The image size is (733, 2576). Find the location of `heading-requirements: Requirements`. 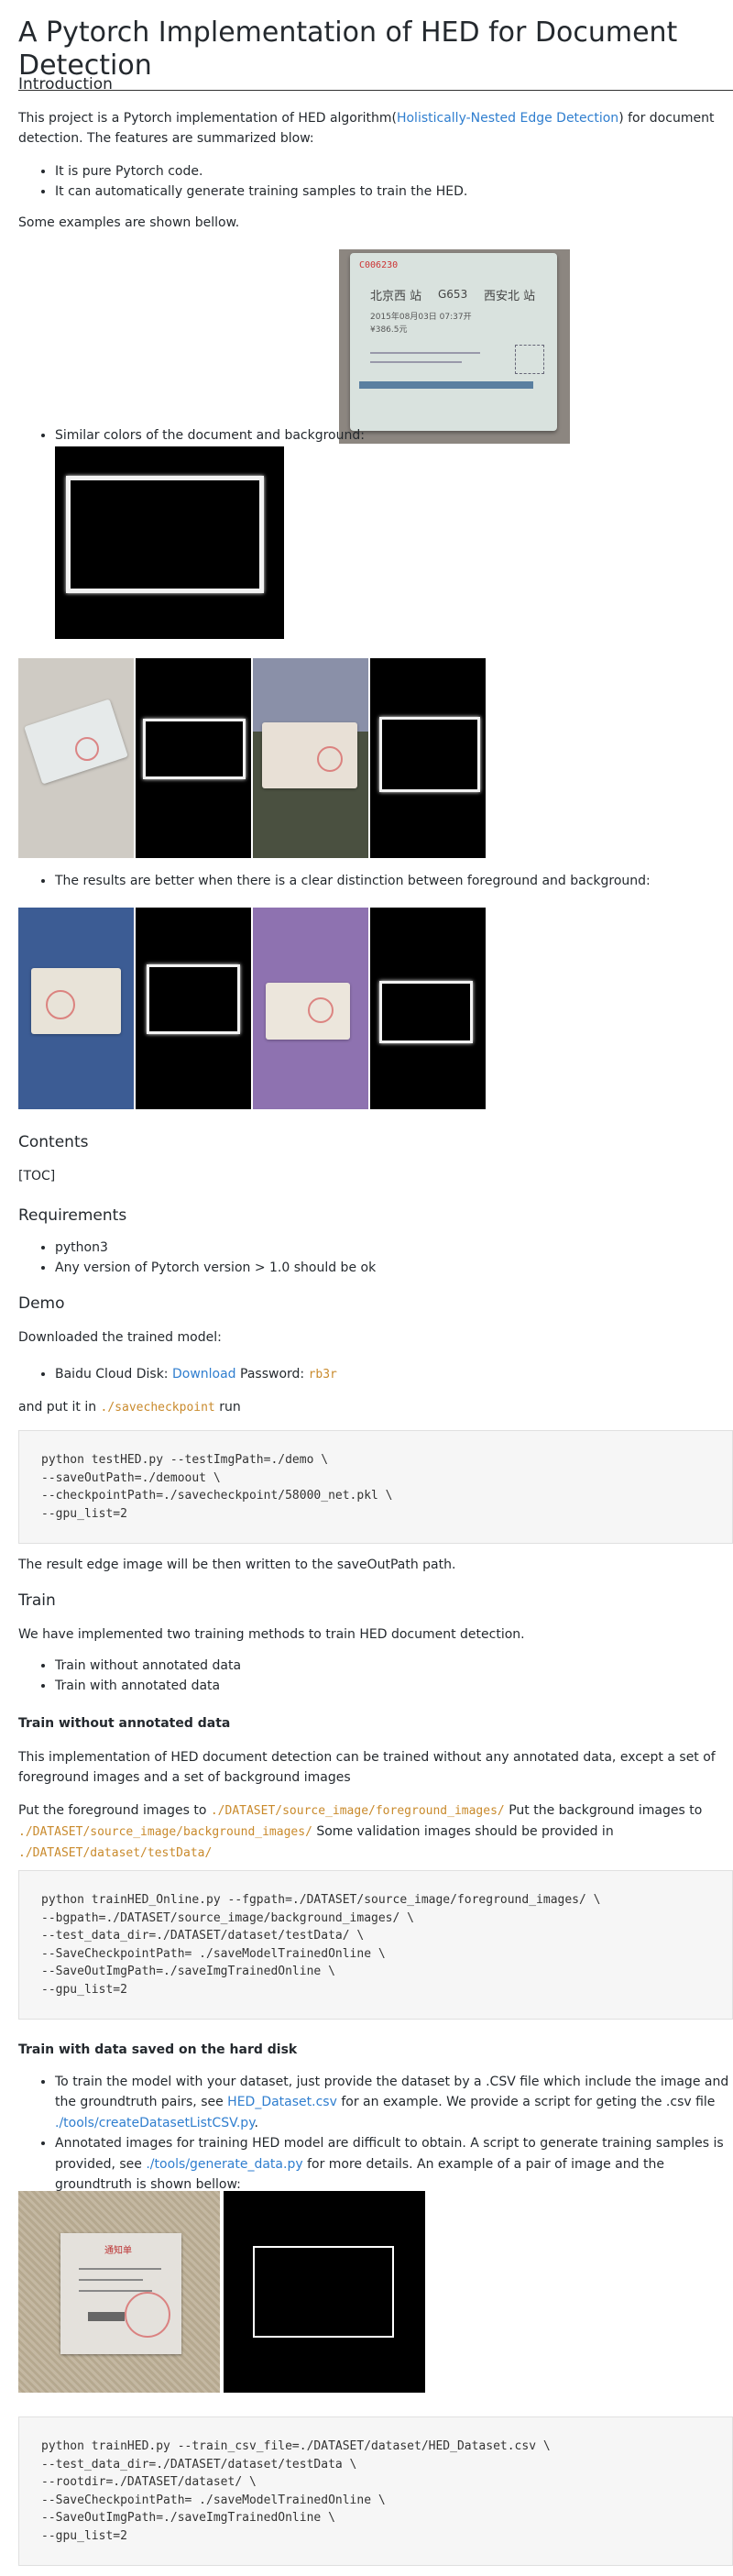

heading-requirements: Requirements is located at coordinates (72, 1216).